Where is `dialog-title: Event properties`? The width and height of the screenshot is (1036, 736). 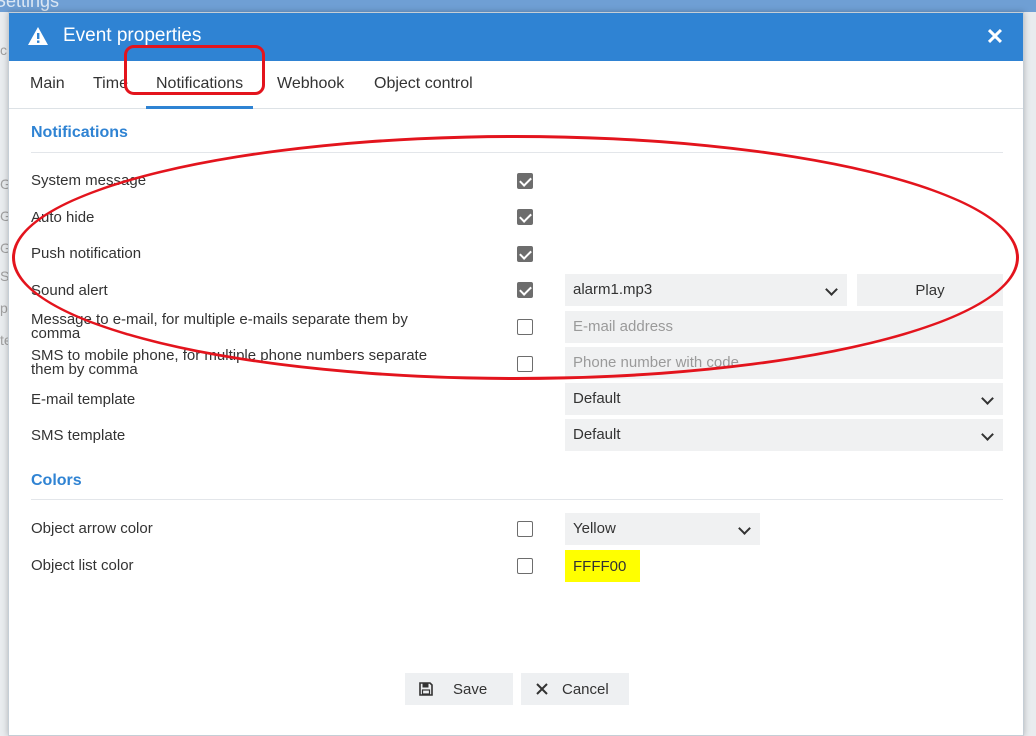
dialog-title: Event properties is located at coordinates (132, 35).